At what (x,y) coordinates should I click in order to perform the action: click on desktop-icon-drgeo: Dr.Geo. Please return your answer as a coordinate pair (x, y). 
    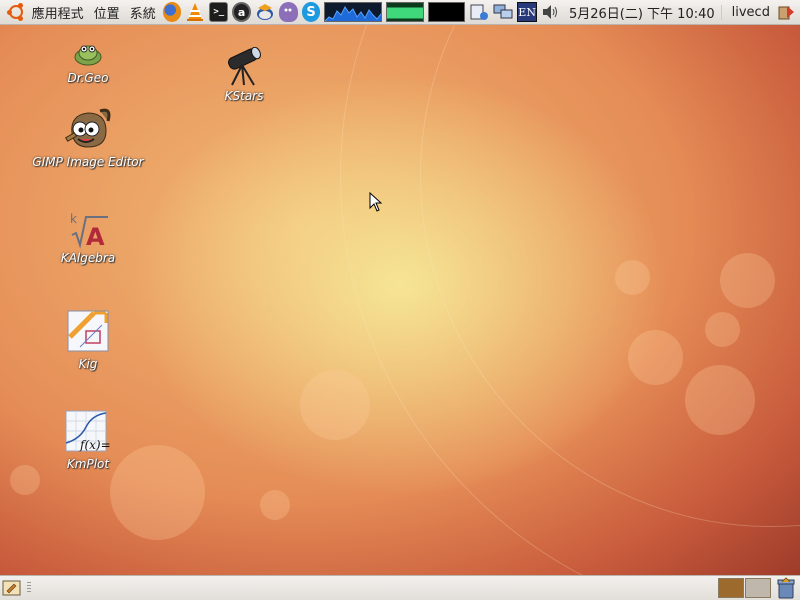
    Looking at the image, I should click on (88, 60).